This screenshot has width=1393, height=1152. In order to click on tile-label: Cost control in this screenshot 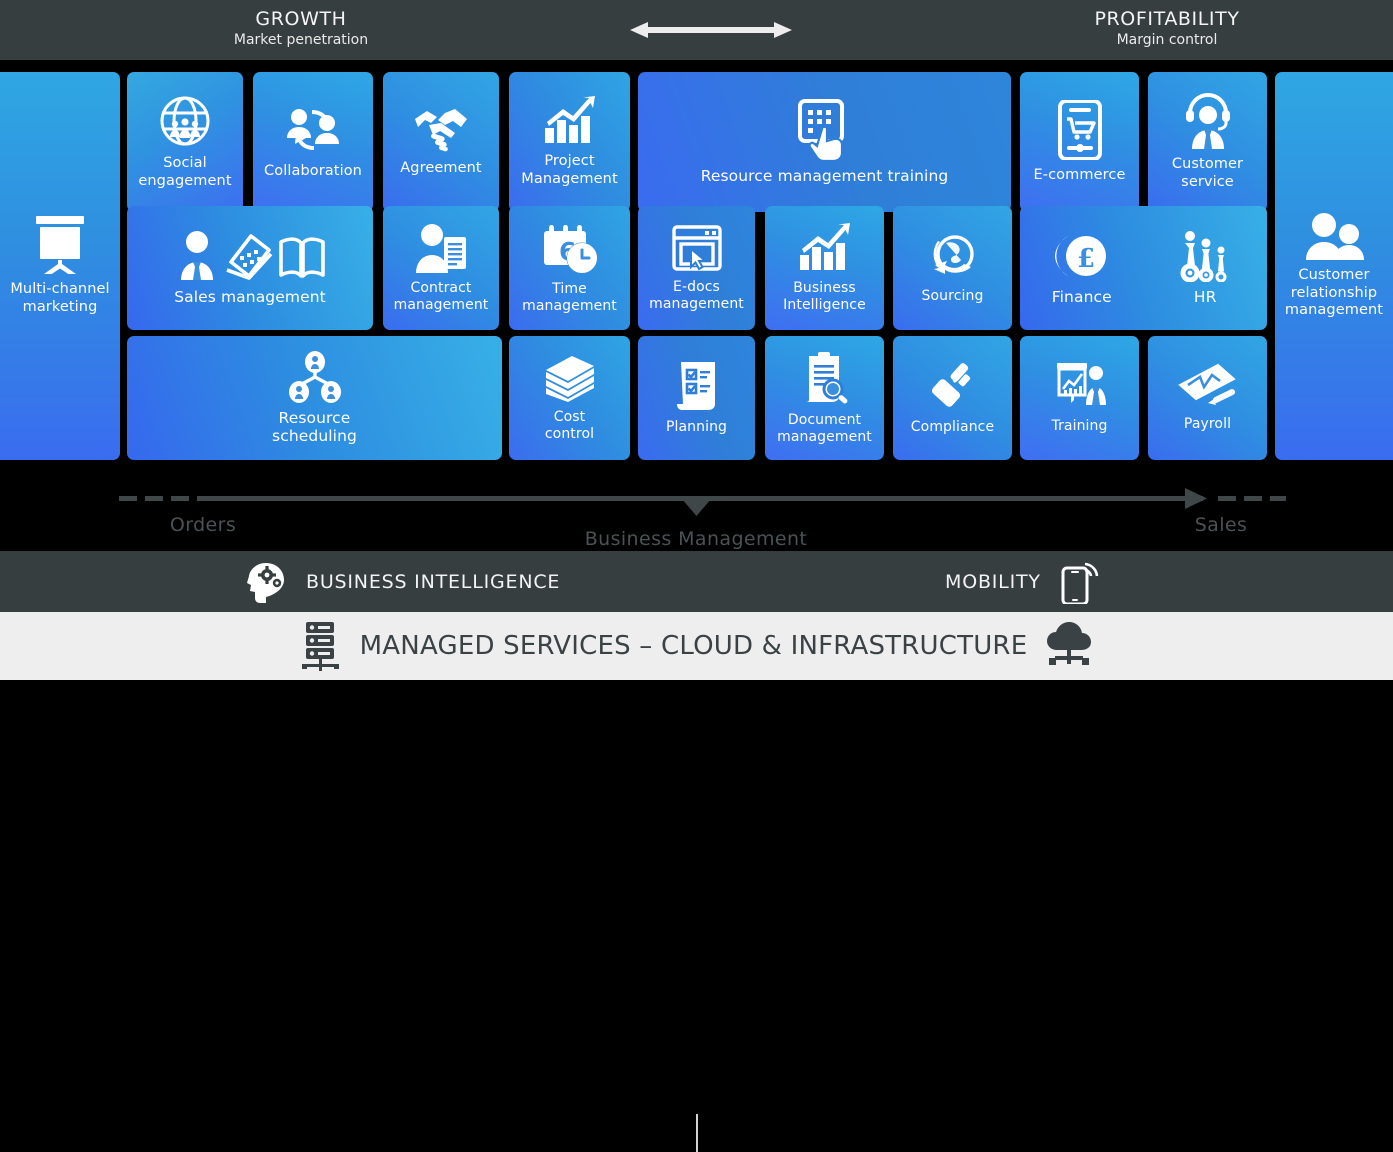, I will do `click(569, 425)`.